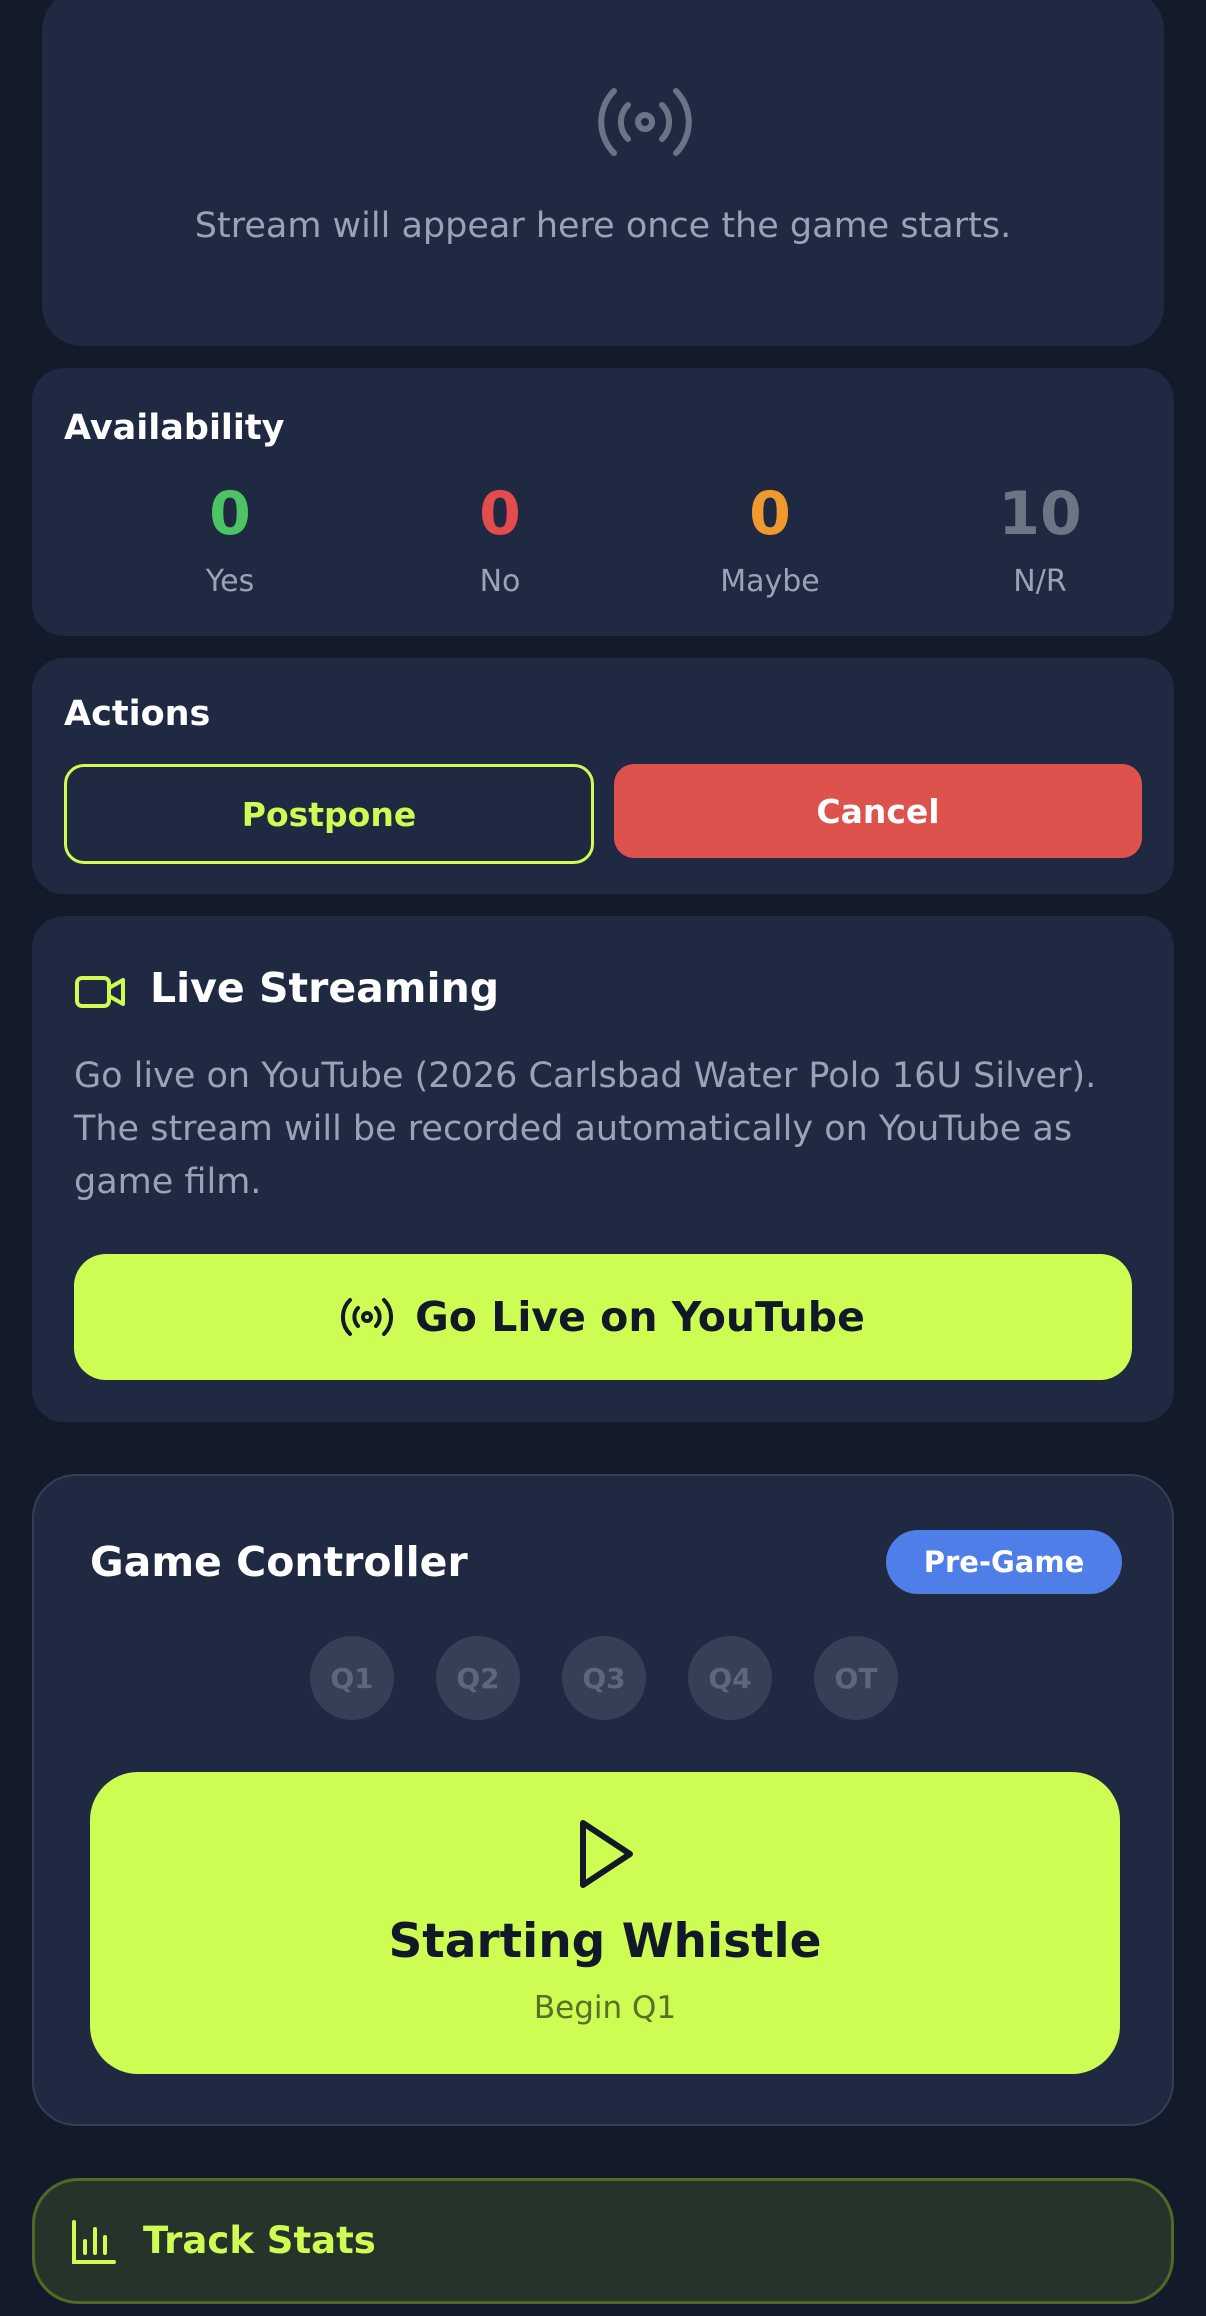  I want to click on availability-yes: 0 Yes, so click(230, 541).